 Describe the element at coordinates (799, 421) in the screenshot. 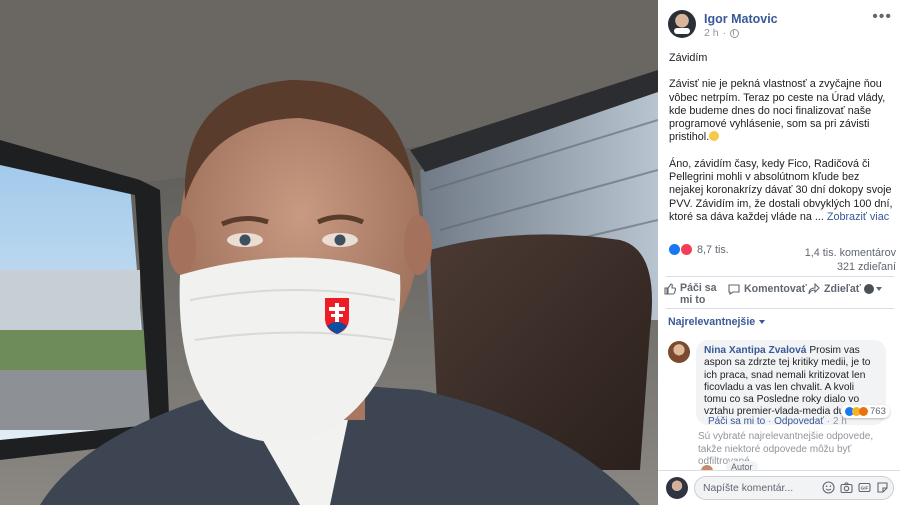

I see `comment-reply-link: Odpovedať` at that location.